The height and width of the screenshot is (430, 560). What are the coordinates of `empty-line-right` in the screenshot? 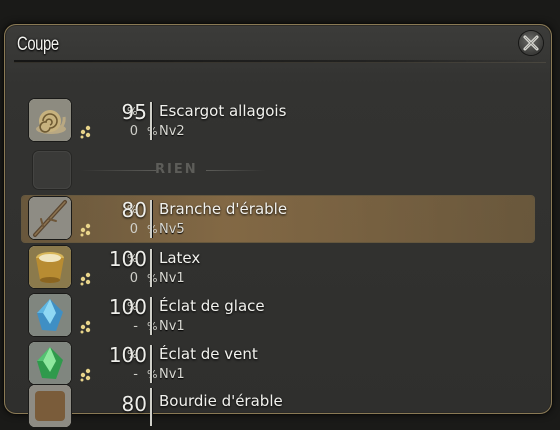 It's located at (236, 170).